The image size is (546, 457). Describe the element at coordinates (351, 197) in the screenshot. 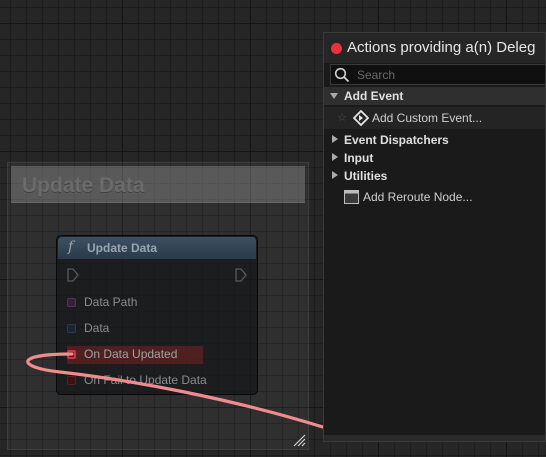

I see `reroute-node-icon` at that location.